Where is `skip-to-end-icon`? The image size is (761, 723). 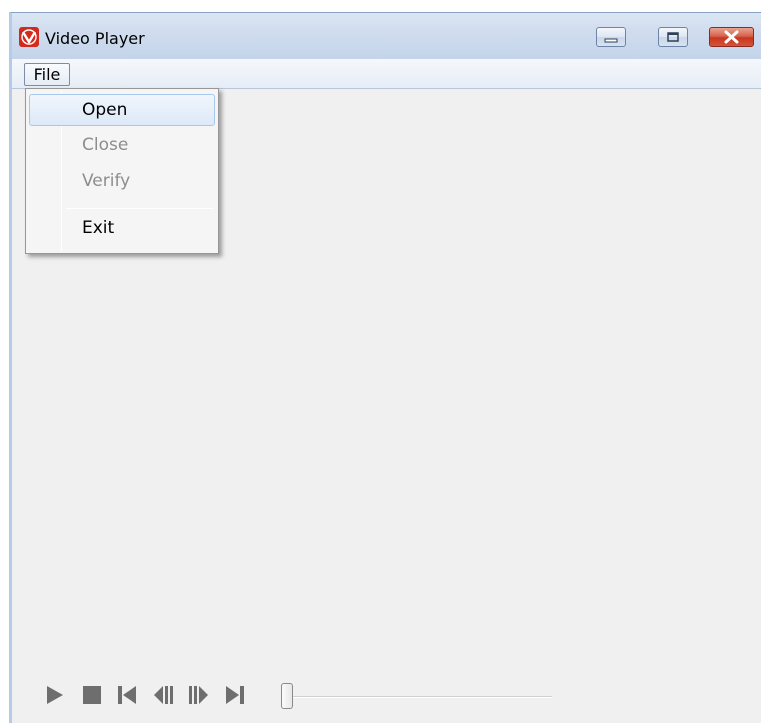
skip-to-end-icon is located at coordinates (235, 695).